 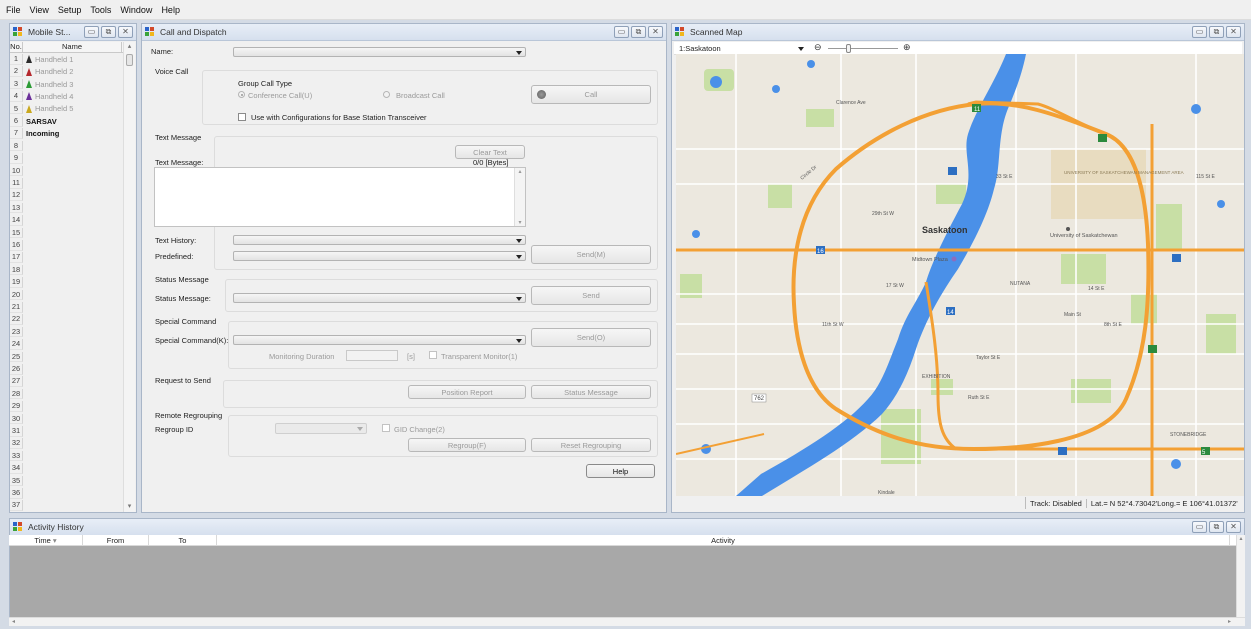 I want to click on col-name: Name, so click(x=72, y=47).